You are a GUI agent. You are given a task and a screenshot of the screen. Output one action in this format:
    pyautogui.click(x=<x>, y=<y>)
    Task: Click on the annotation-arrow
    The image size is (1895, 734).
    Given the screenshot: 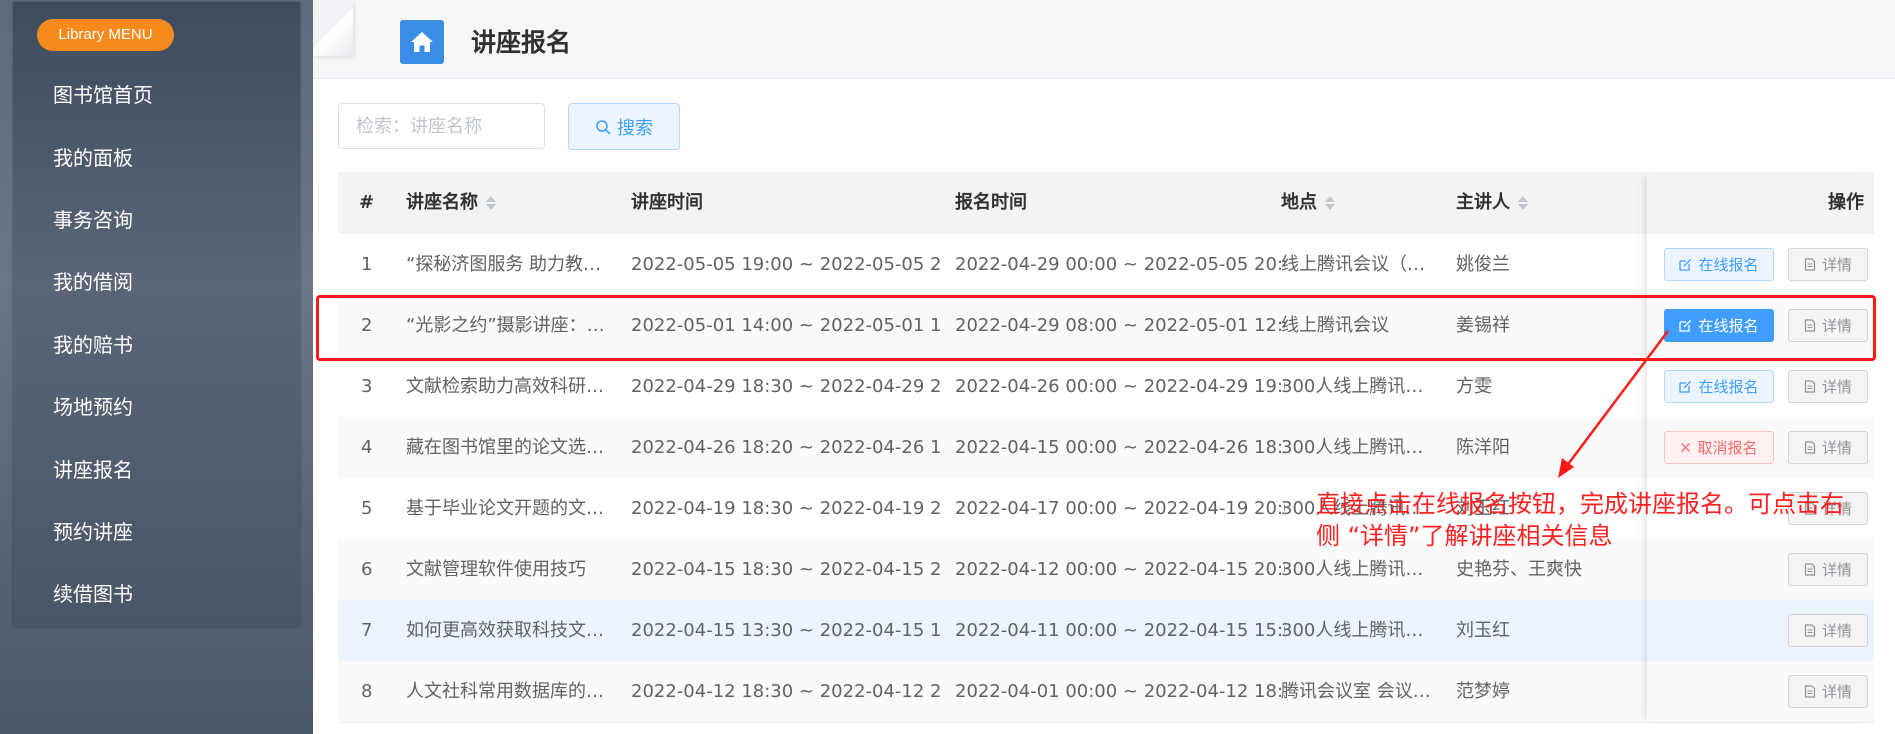 What is the action you would take?
    pyautogui.click(x=1613, y=404)
    